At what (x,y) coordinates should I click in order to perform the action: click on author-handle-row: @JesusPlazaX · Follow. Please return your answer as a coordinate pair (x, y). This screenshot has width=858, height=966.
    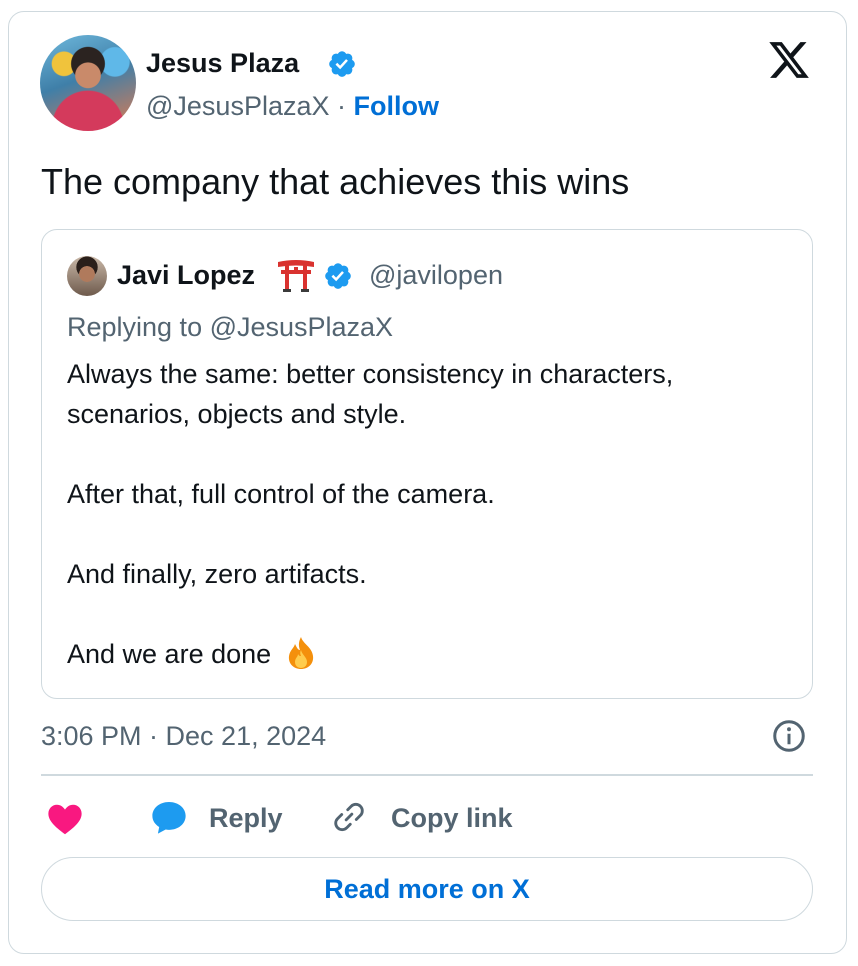
    Looking at the image, I should click on (292, 106).